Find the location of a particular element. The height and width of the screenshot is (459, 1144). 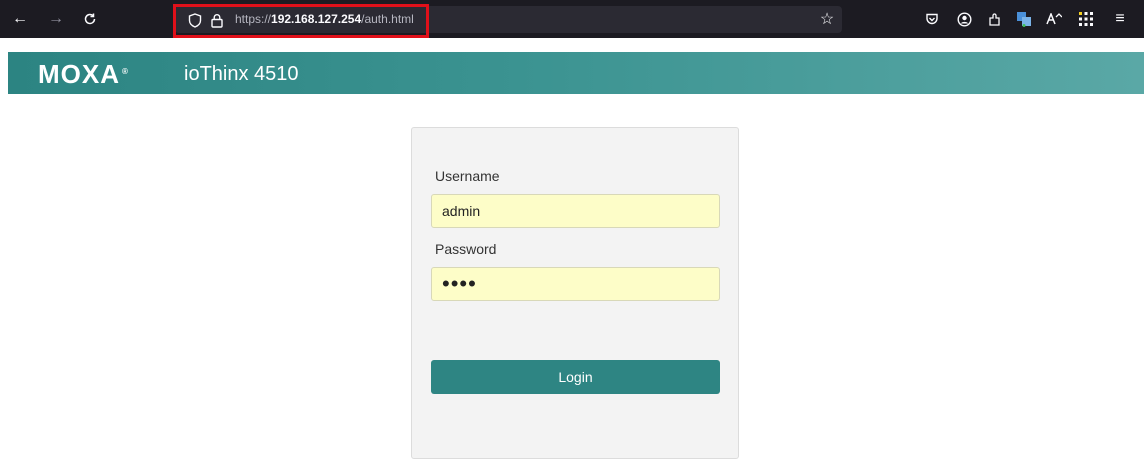

logo-registered-mark: ® is located at coordinates (125, 71).